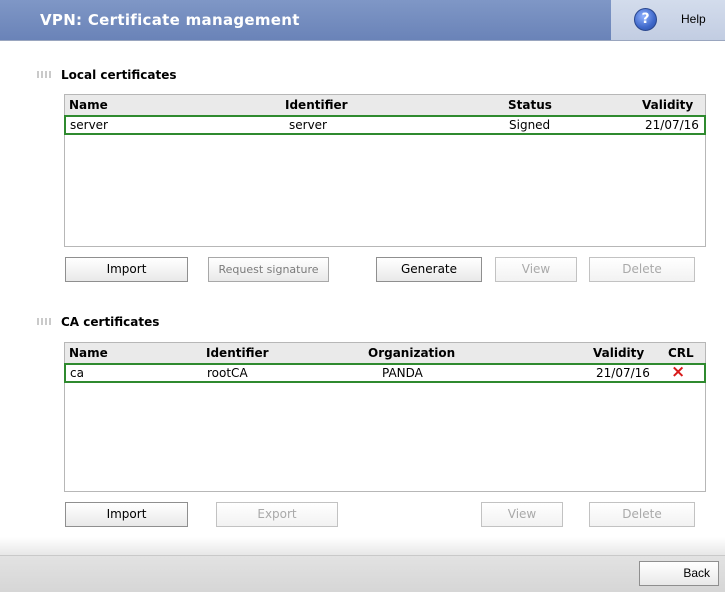  Describe the element at coordinates (170, 20) in the screenshot. I see `page-title: VPN: Certificate management` at that location.